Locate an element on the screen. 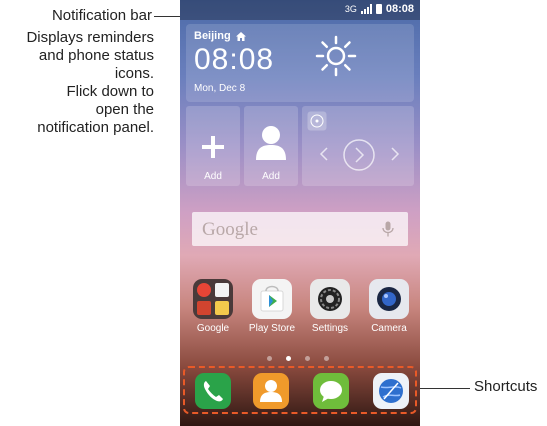 The width and height of the screenshot is (547, 426). microphone-icon is located at coordinates (388, 229).